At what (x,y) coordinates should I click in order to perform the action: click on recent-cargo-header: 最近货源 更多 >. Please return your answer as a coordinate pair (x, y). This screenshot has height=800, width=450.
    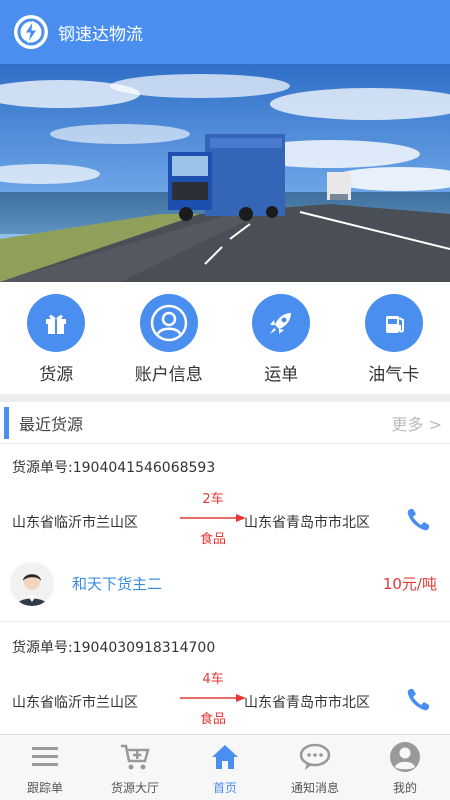
    Looking at the image, I should click on (225, 423).